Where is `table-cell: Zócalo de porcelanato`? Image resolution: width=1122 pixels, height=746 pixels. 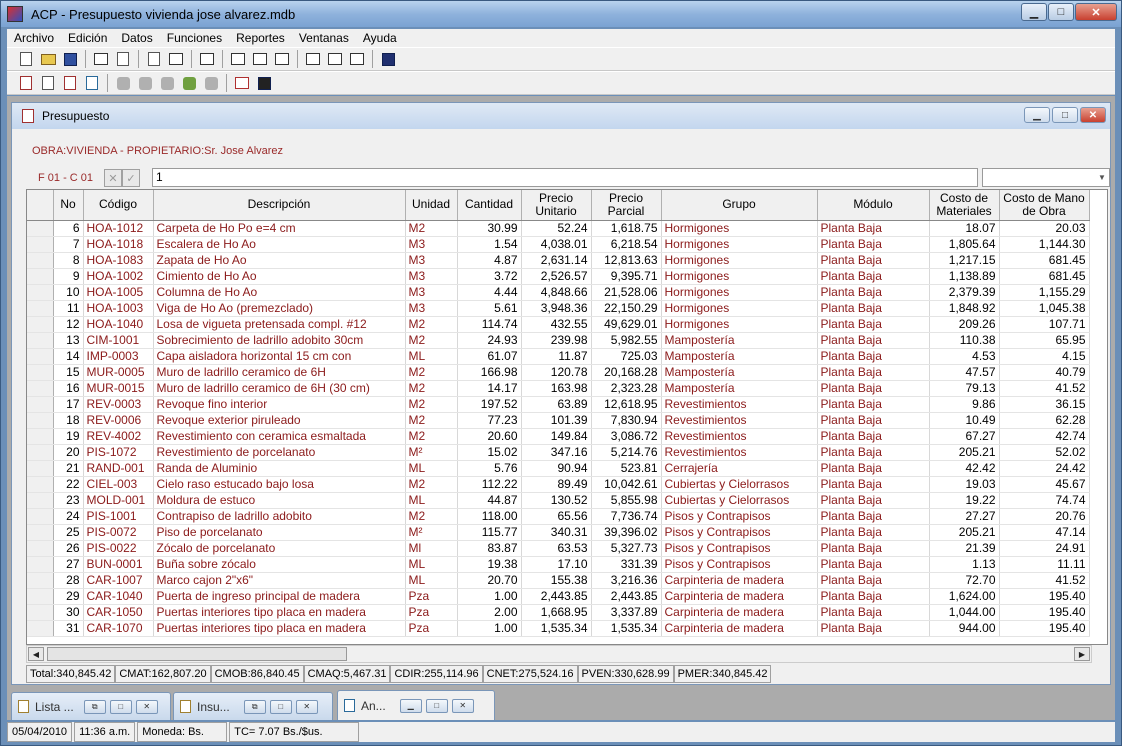 table-cell: Zócalo de porcelanato is located at coordinates (279, 548).